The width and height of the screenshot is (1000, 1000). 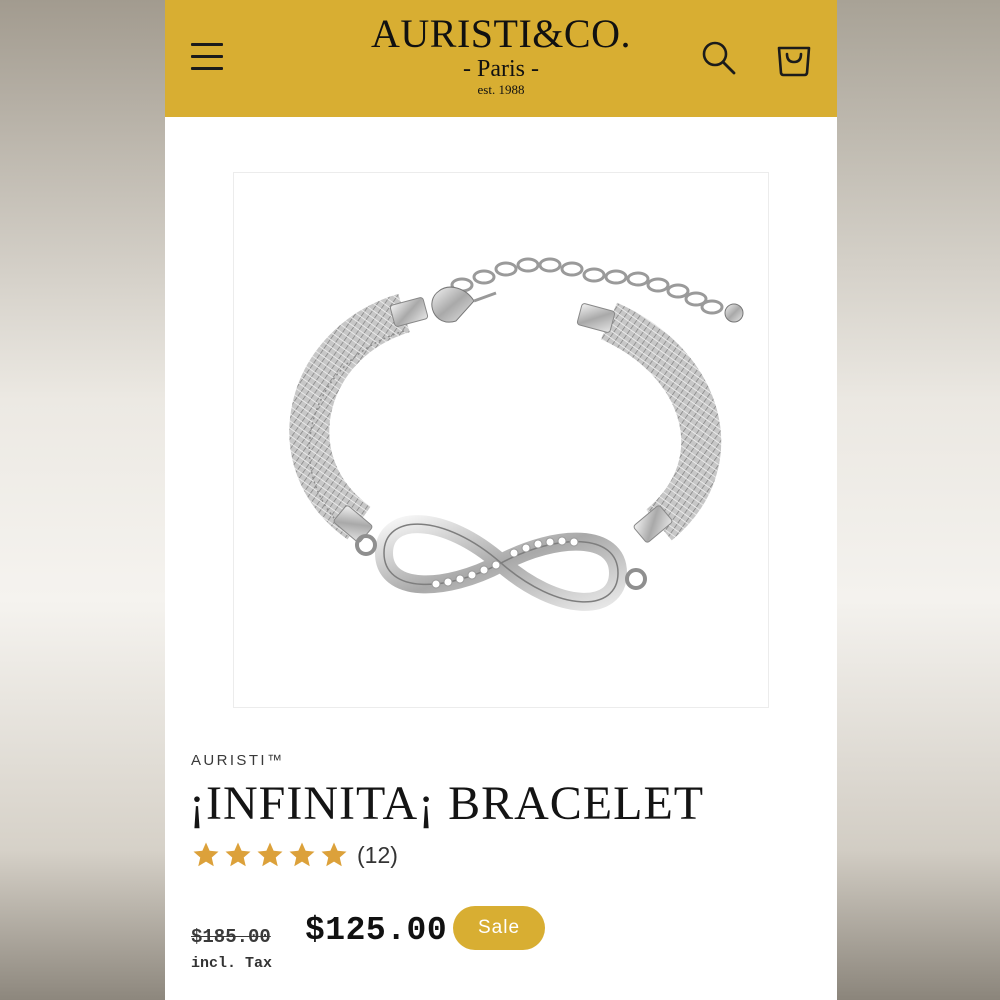 I want to click on rating-stars, so click(x=270, y=855).